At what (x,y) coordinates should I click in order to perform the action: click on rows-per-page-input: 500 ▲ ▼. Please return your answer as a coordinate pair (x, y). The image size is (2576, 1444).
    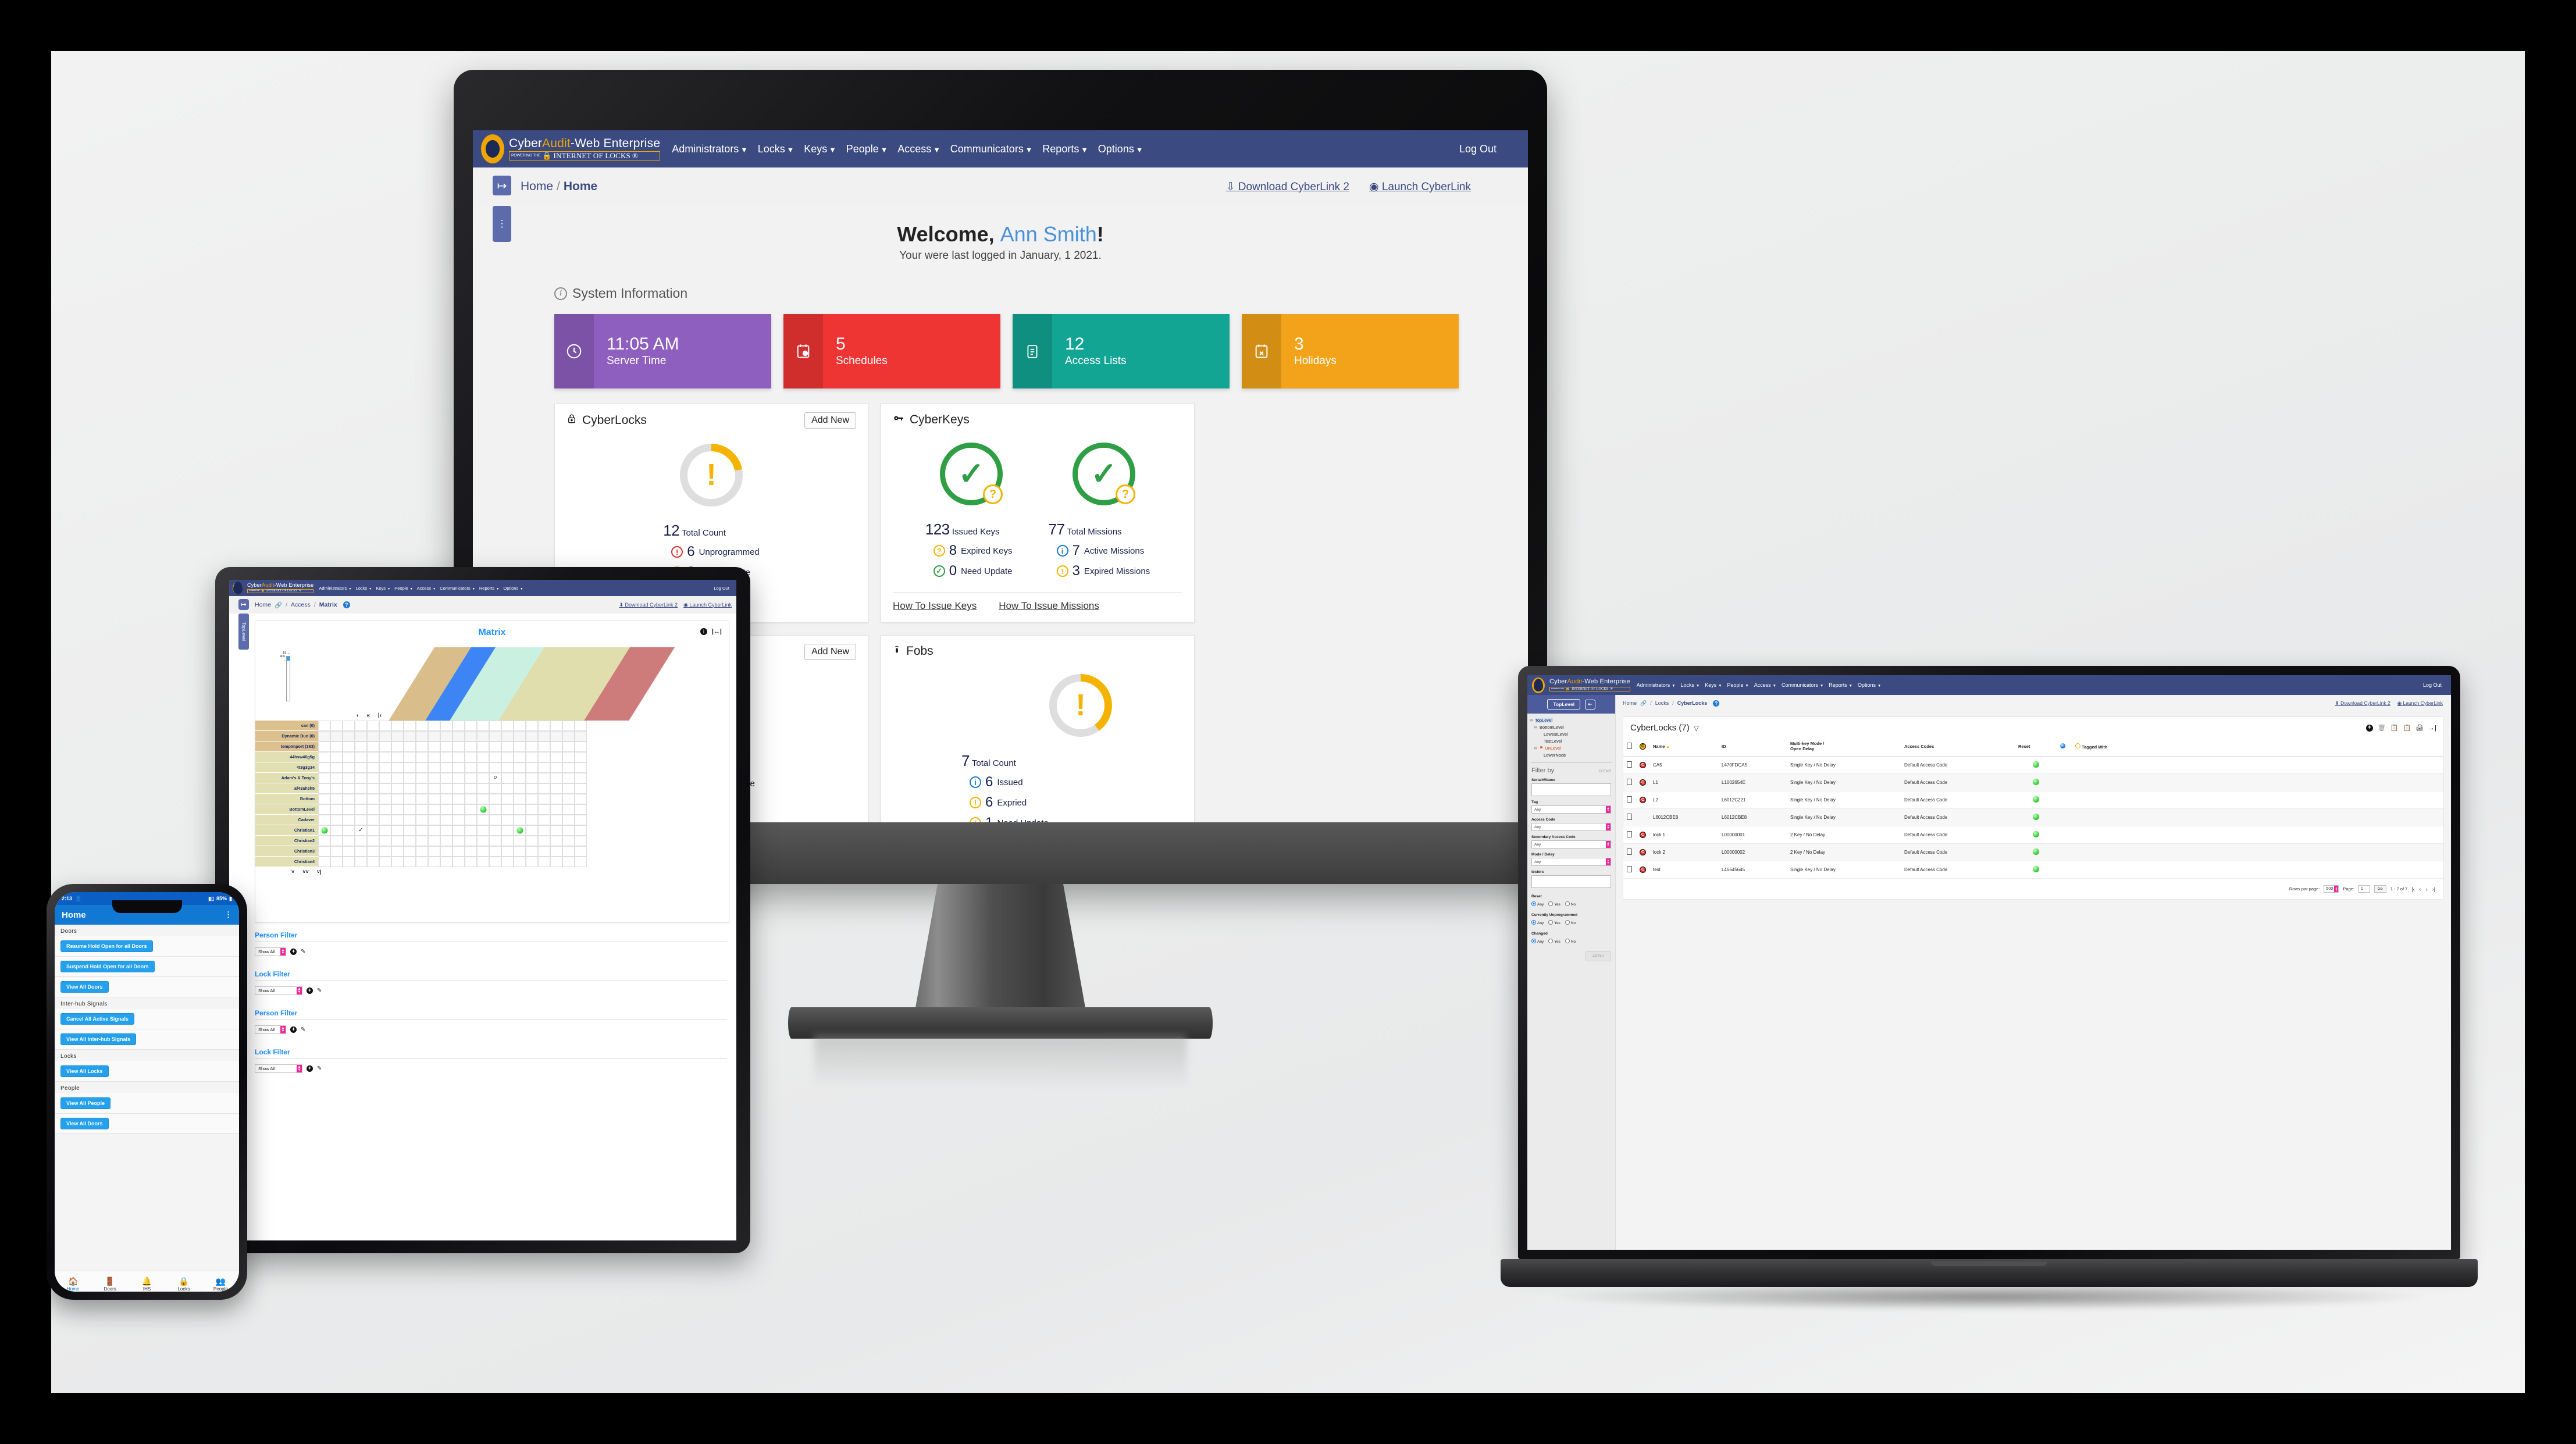
    Looking at the image, I should click on (2331, 889).